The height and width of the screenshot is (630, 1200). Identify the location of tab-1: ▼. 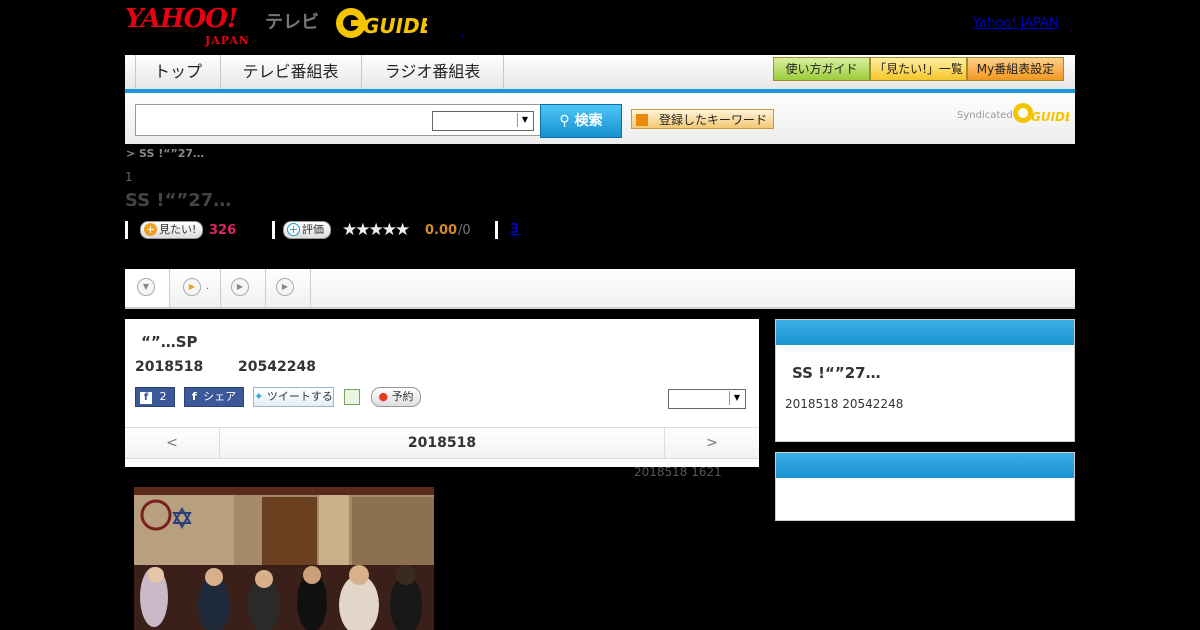
(147, 288).